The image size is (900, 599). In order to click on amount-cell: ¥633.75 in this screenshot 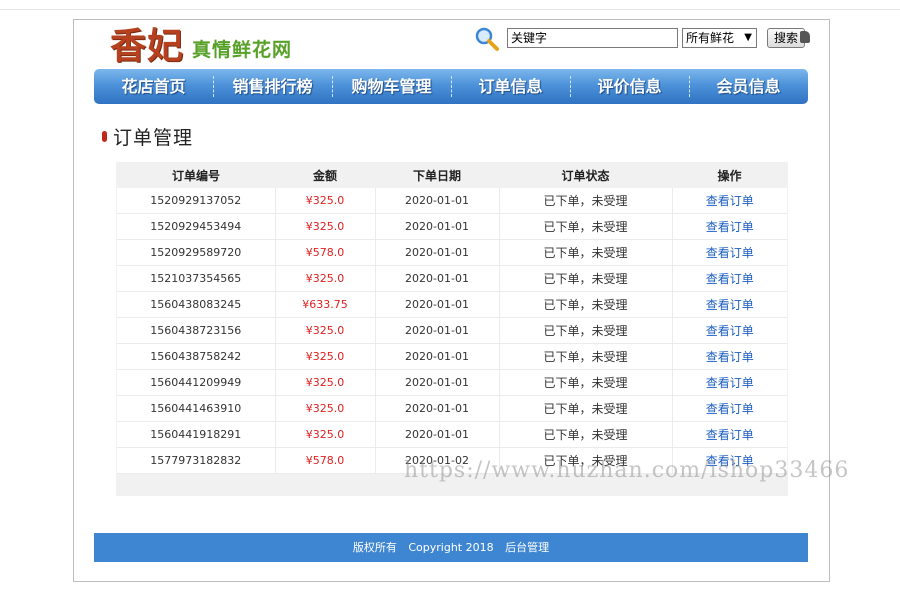, I will do `click(325, 304)`.